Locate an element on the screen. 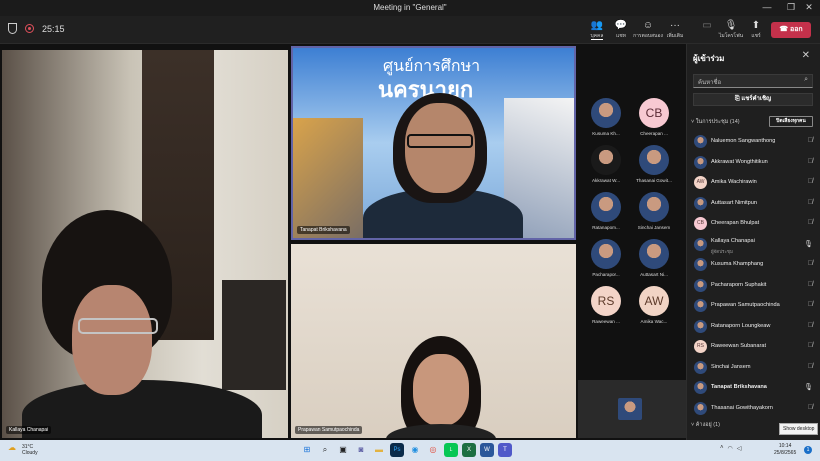  reactions-button: ☺ การตอบสนอง is located at coordinates (648, 30).